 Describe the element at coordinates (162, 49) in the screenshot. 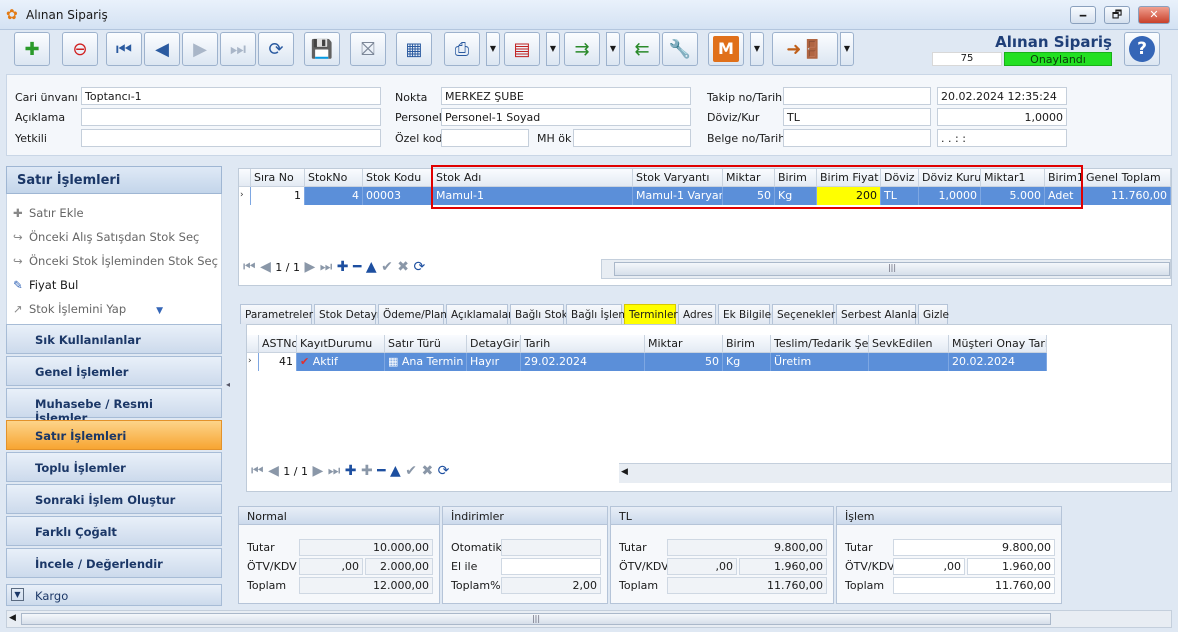

I see `prev-record-button: ◀` at that location.